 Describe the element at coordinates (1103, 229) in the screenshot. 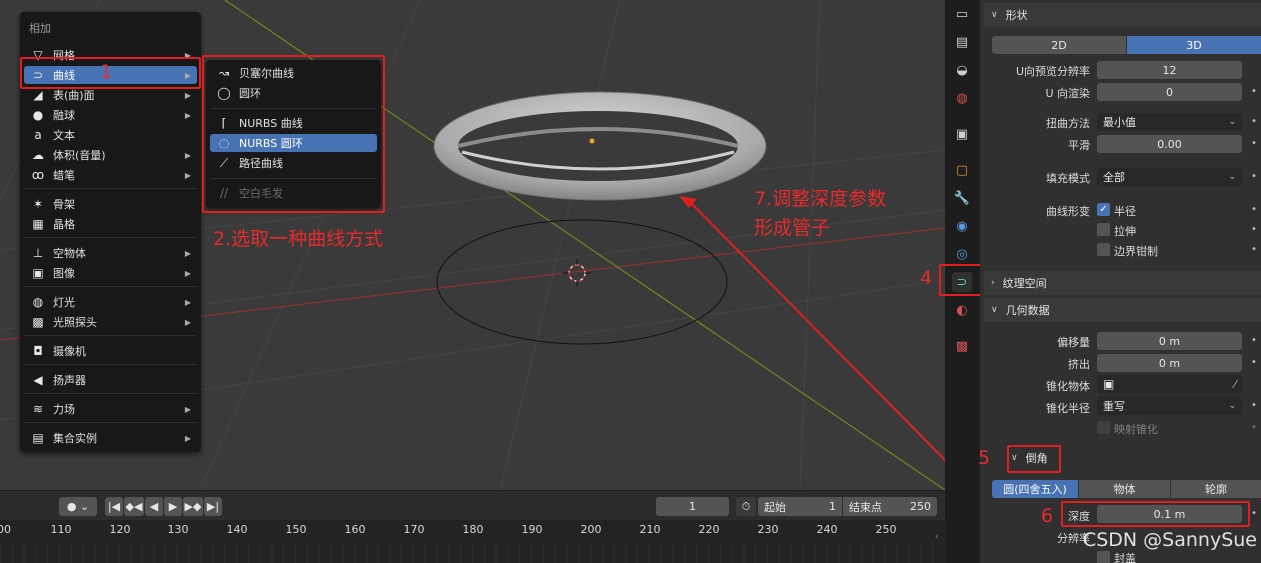

I see `stretch-checkbox` at that location.